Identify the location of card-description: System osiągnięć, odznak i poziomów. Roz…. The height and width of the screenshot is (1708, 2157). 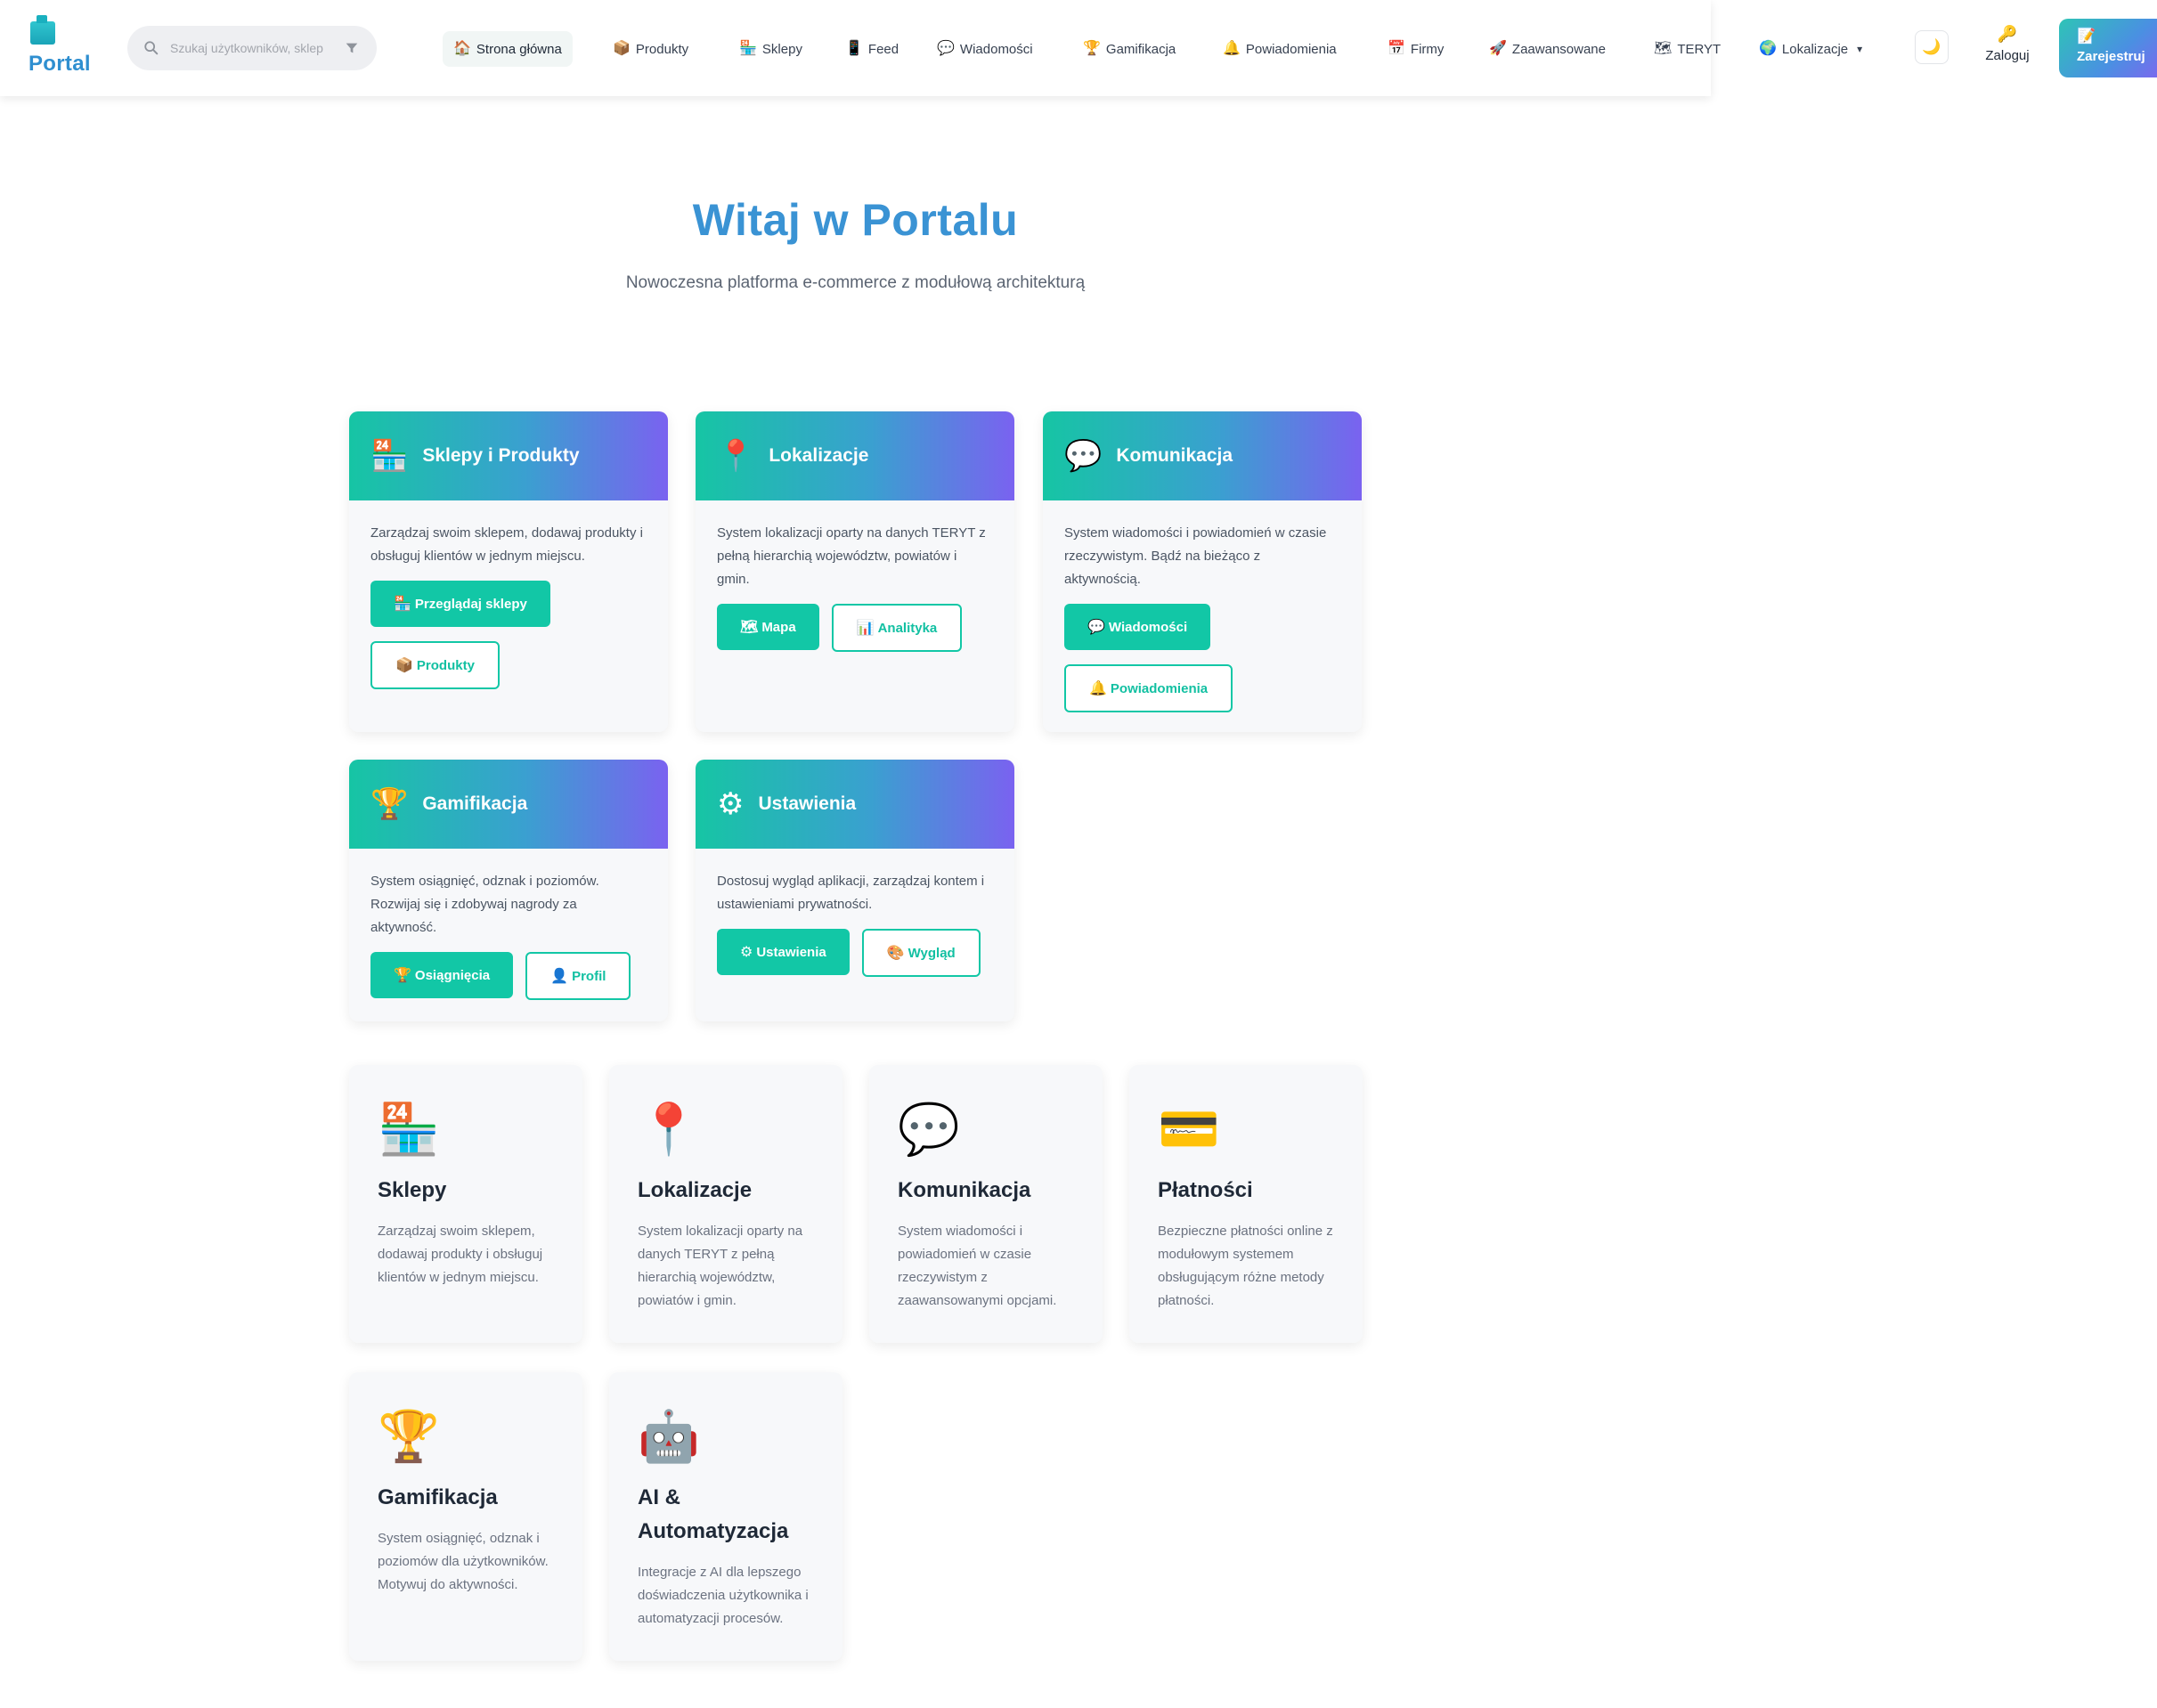
(484, 904).